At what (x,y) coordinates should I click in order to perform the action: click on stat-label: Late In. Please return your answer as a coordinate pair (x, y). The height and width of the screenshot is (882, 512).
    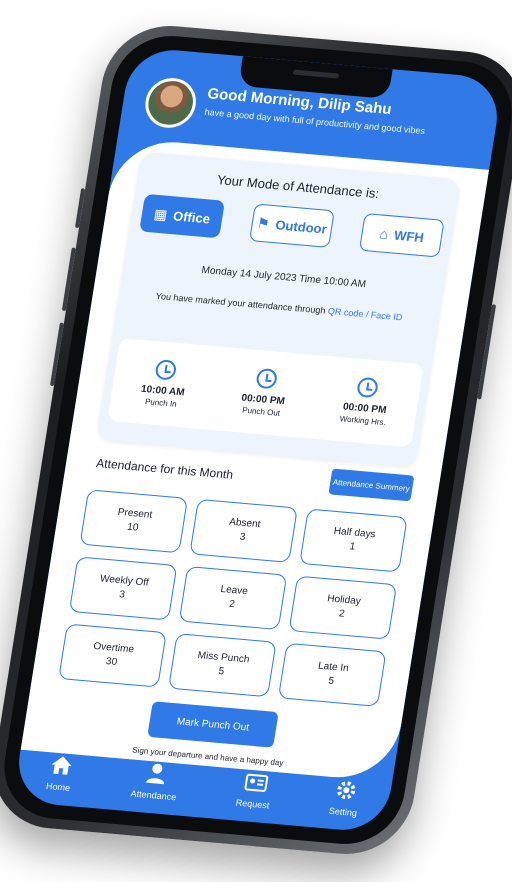
    Looking at the image, I should click on (333, 667).